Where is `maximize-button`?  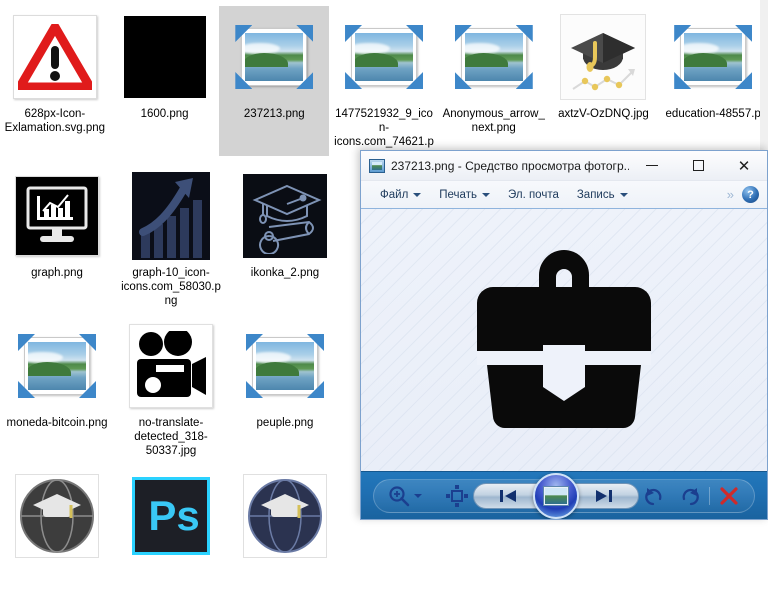
maximize-button is located at coordinates (698, 165).